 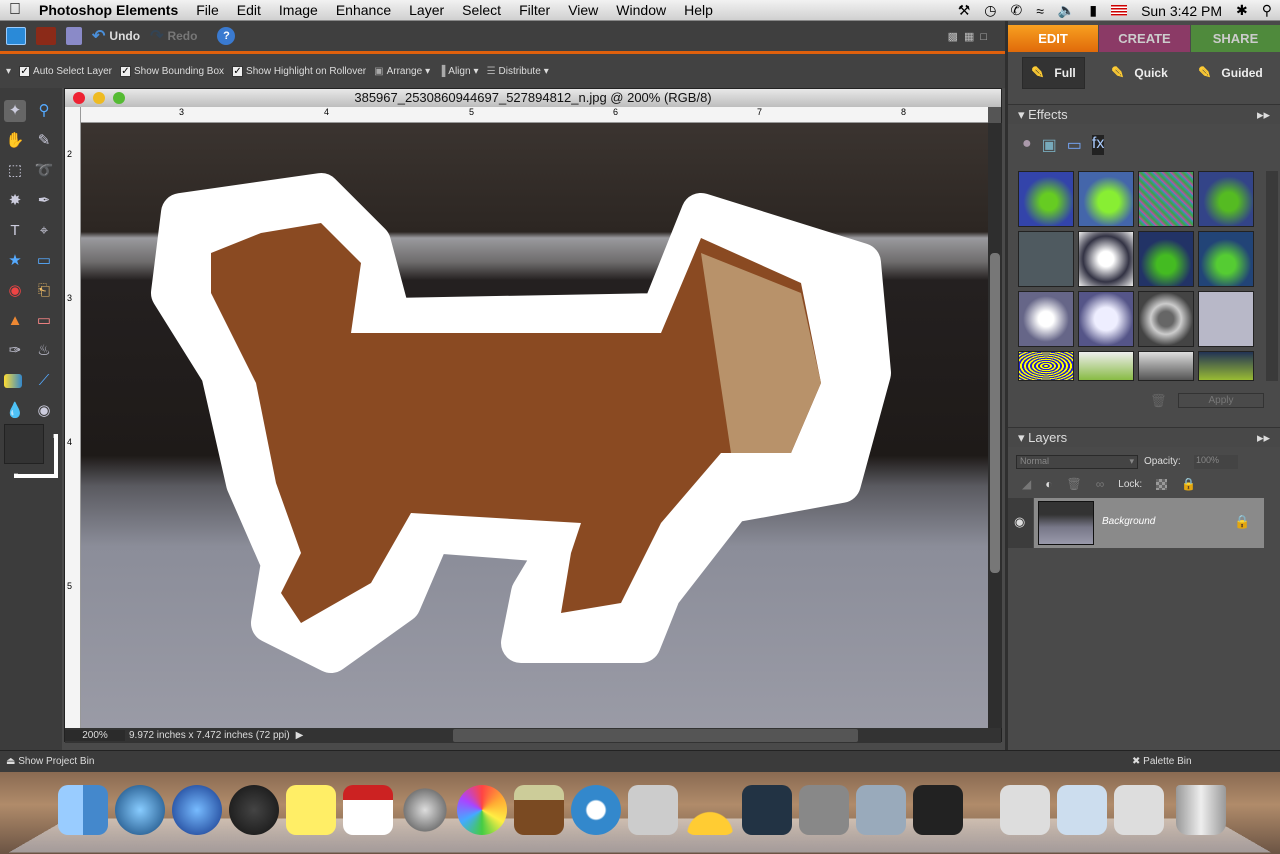 I want to click on stickies-icon, so click(x=311, y=810).